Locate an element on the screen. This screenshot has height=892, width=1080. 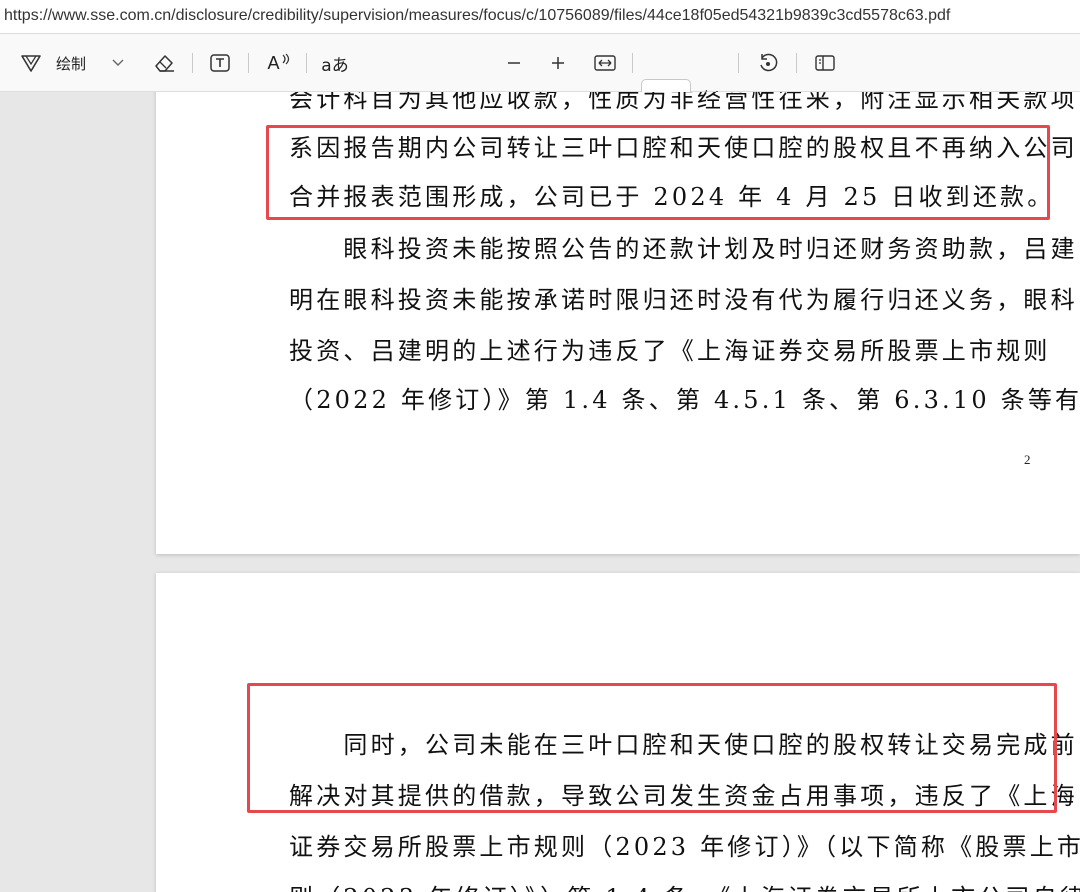
text-line: 投资、吕建明的上述行为违反了《上海证券交易所股票上市规则 is located at coordinates (670, 351).